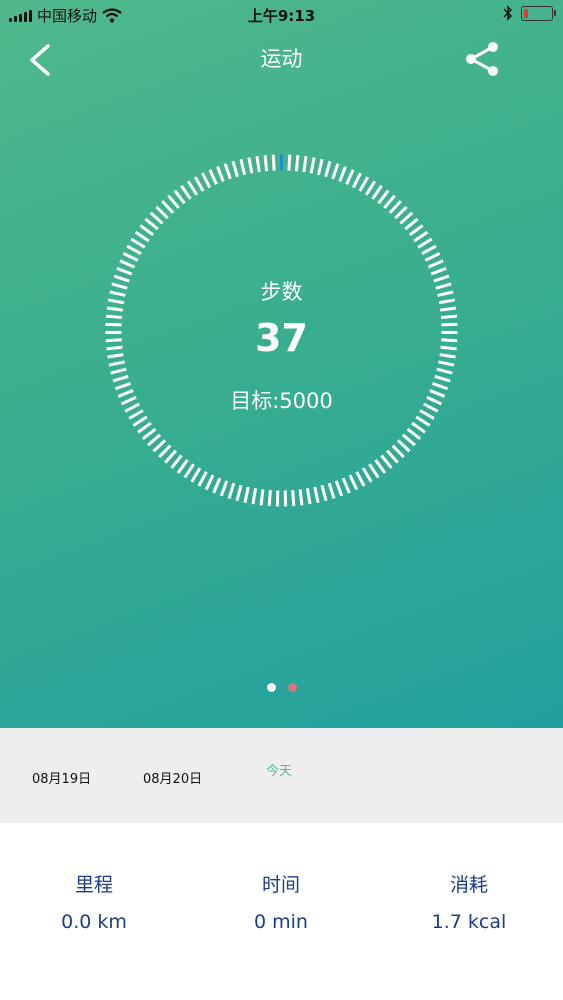  Describe the element at coordinates (281, 58) in the screenshot. I see `nav-bar: 运动` at that location.